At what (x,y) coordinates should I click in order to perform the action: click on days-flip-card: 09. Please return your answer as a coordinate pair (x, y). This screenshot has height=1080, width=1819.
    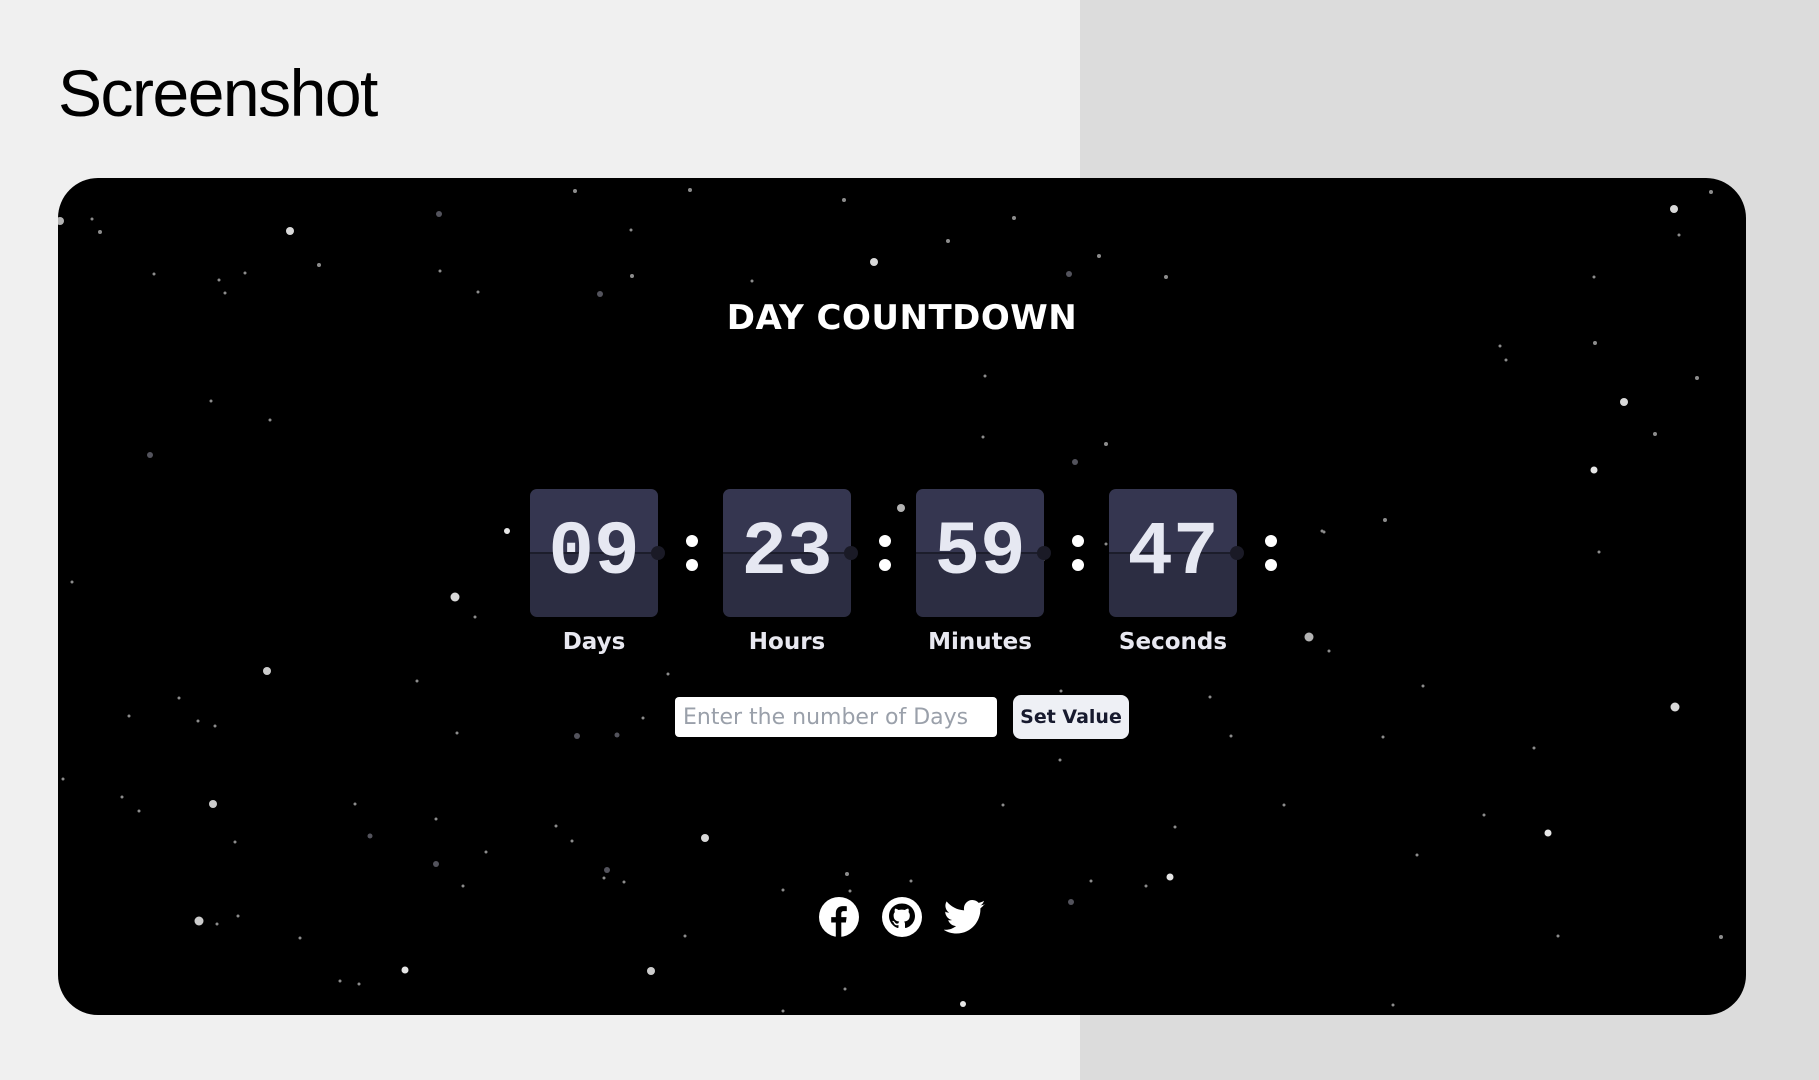
    Looking at the image, I should click on (594, 553).